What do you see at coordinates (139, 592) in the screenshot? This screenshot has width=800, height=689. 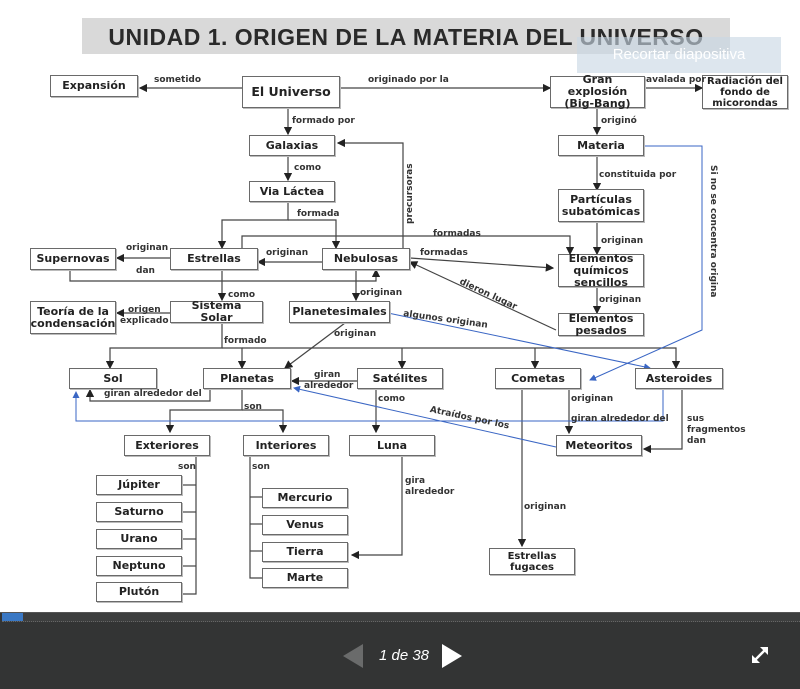 I see `node-pluton: Plutón` at bounding box center [139, 592].